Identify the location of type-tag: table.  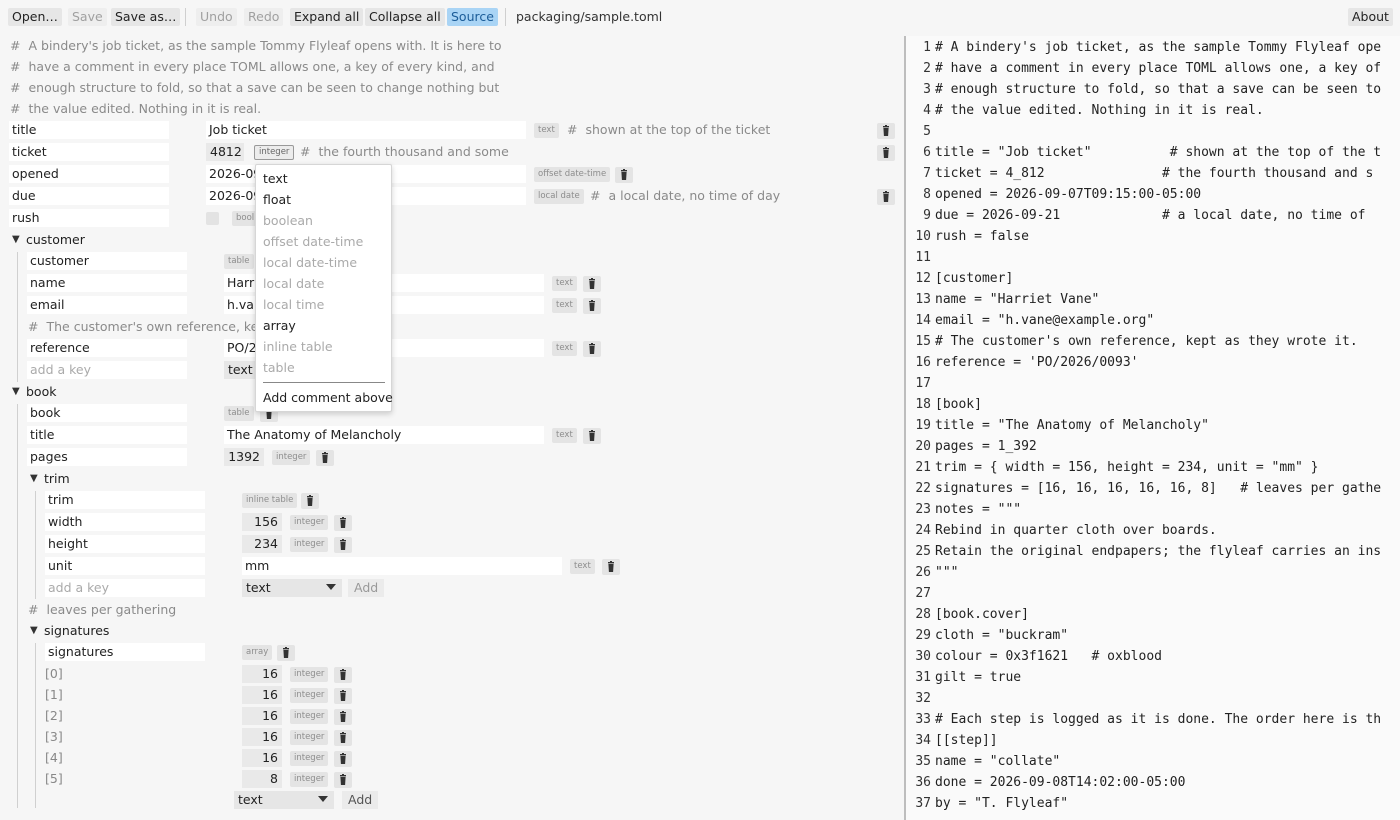
(239, 261).